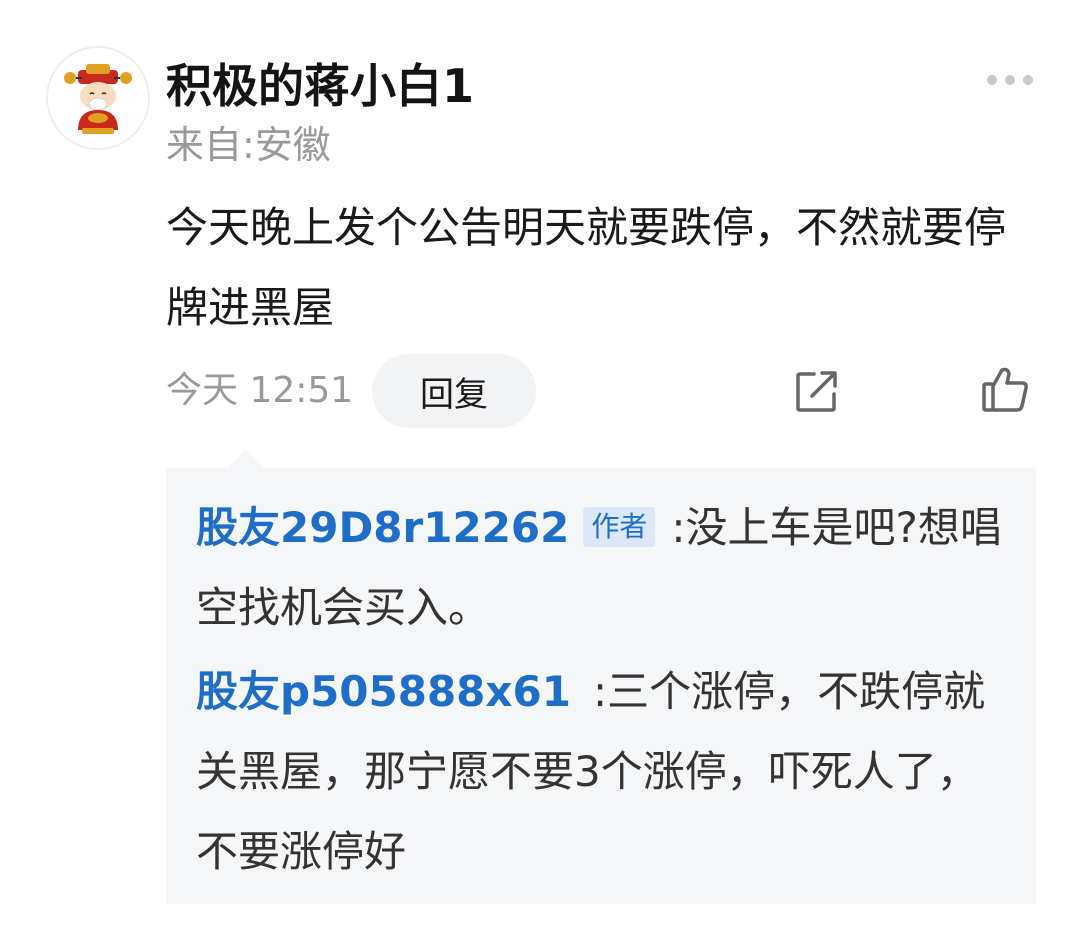 The height and width of the screenshot is (942, 1080). I want to click on reply-author: 股友p505888x61, so click(383, 691).